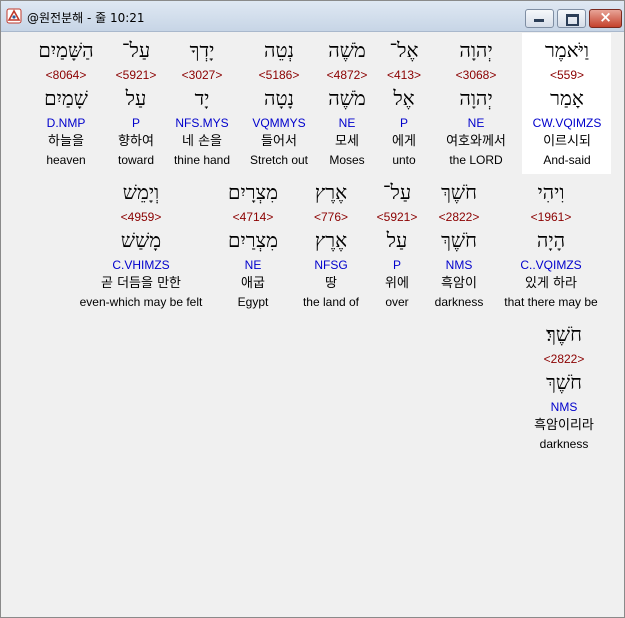 The image size is (625, 618). Describe the element at coordinates (141, 192) in the screenshot. I see `hebrew-word: וְיָמֵשׁ` at that location.